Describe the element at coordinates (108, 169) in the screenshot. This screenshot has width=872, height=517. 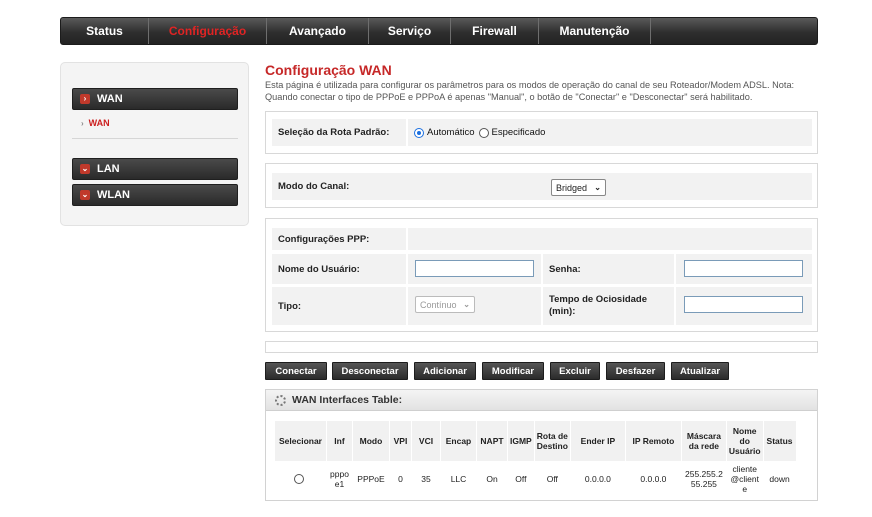
I see `sidebar-item-lan-label: LAN` at that location.